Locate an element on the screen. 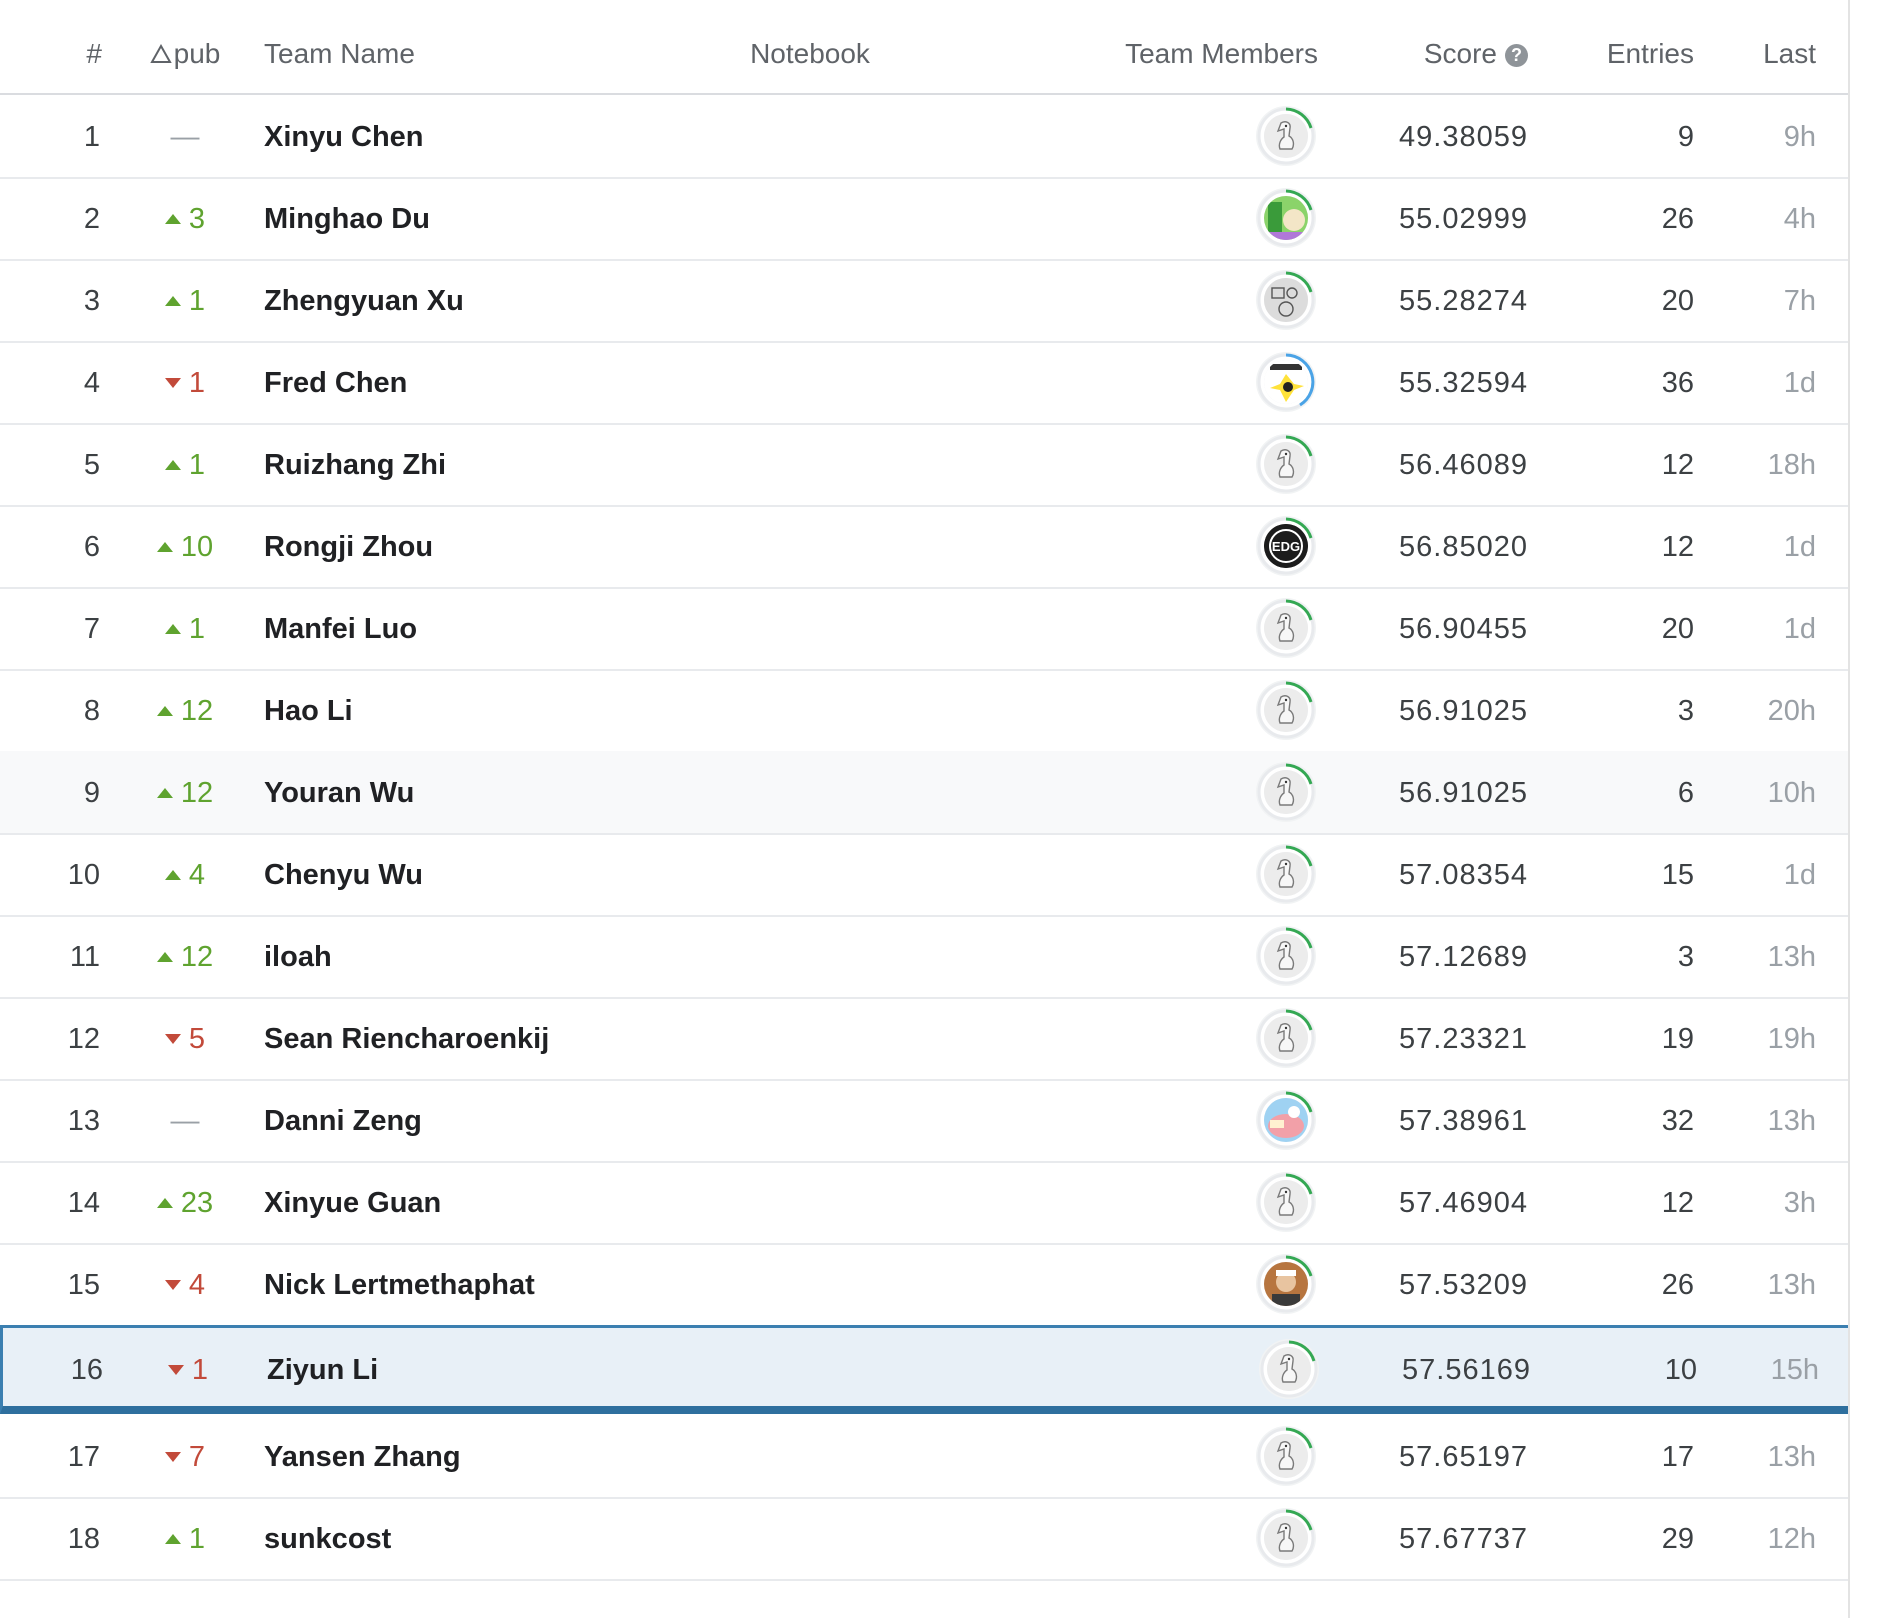 Image resolution: width=1880 pixels, height=1618 pixels. table-row: 1 — Xinyu Chen 49.38059 9 9h is located at coordinates (924, 137).